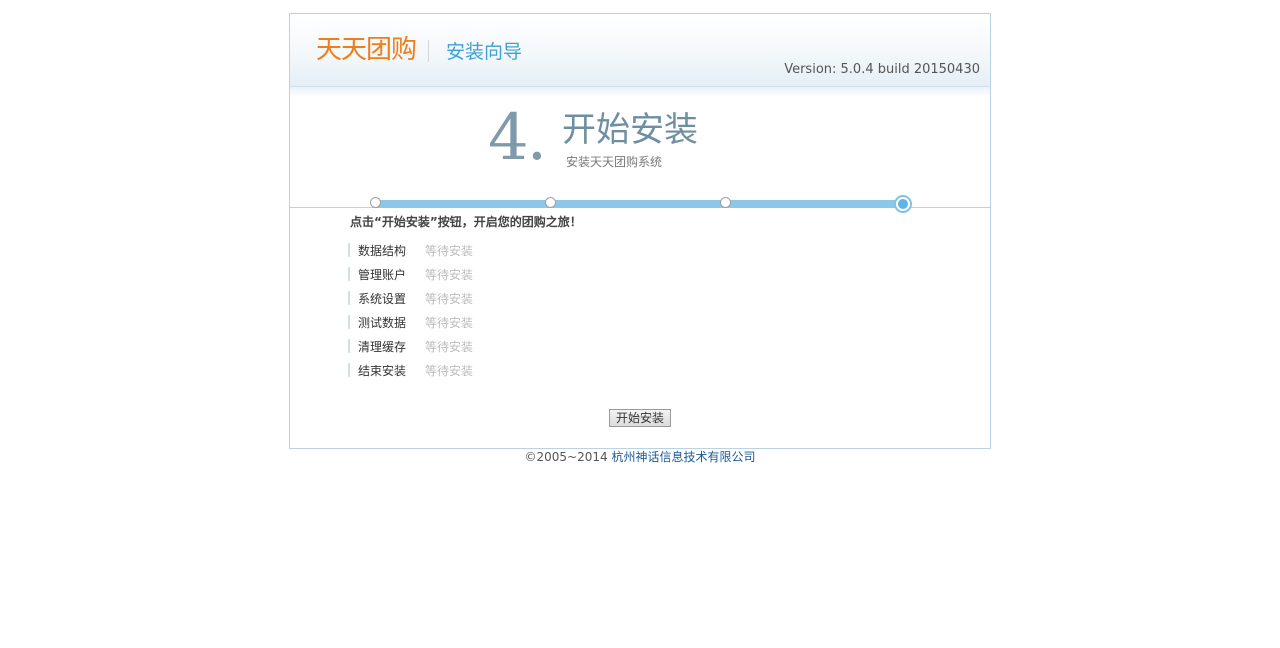  What do you see at coordinates (550, 202) in the screenshot?
I see `progress-step-2-dot` at bounding box center [550, 202].